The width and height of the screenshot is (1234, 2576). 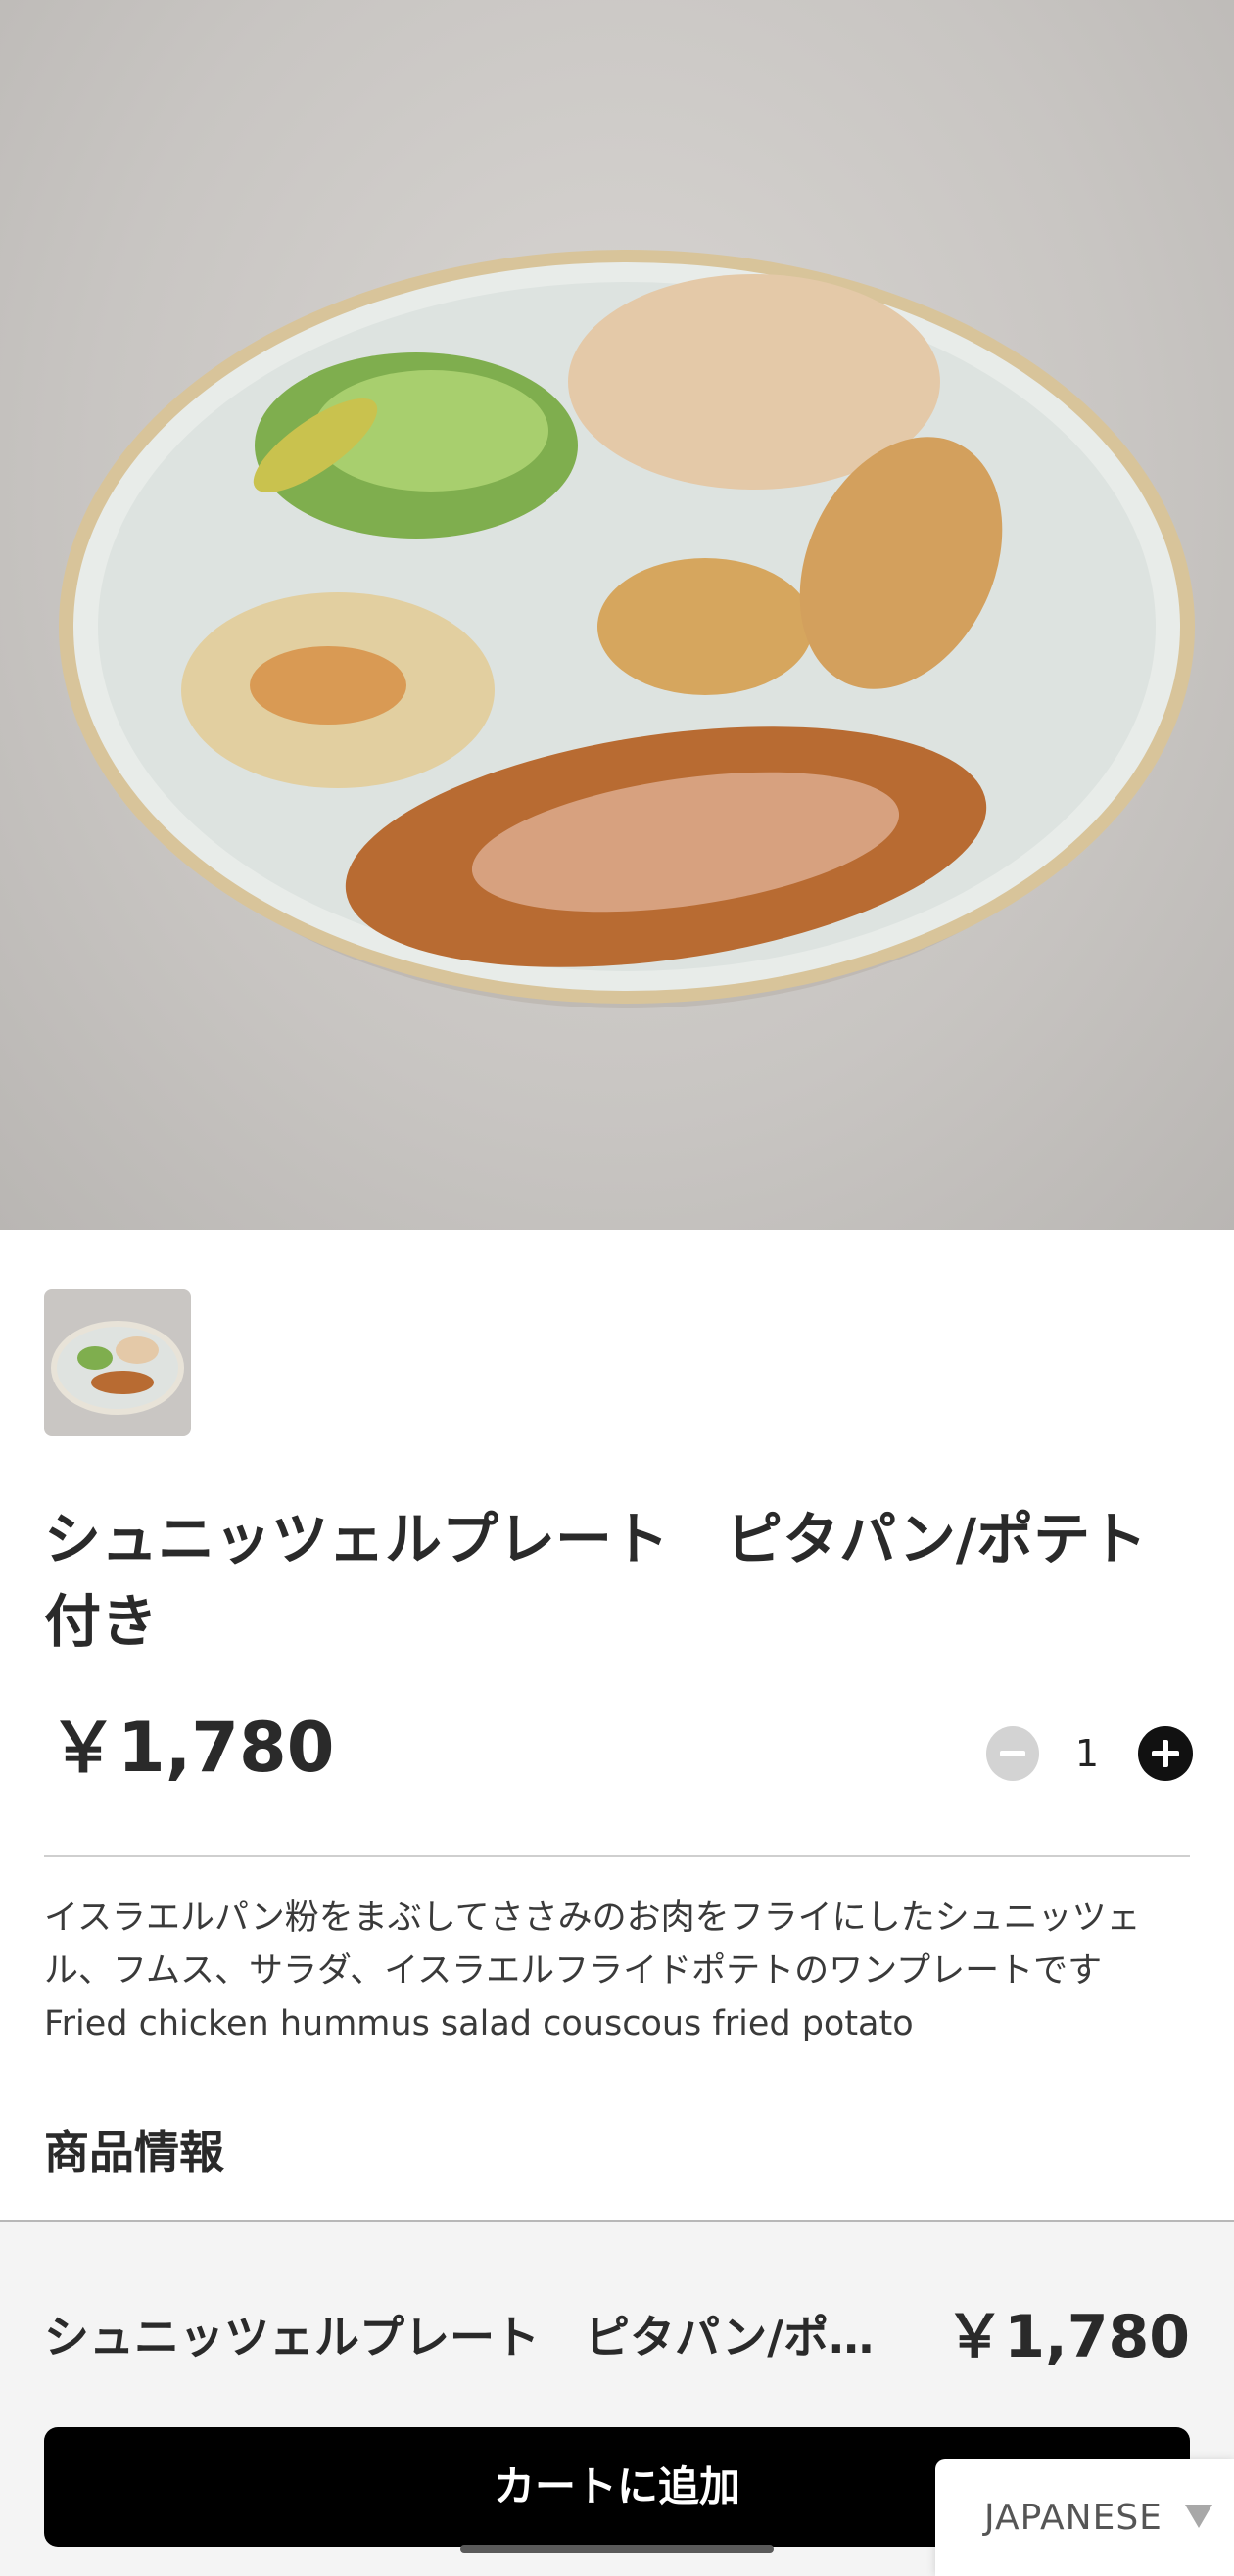 What do you see at coordinates (617, 2549) in the screenshot?
I see `home-indicator` at bounding box center [617, 2549].